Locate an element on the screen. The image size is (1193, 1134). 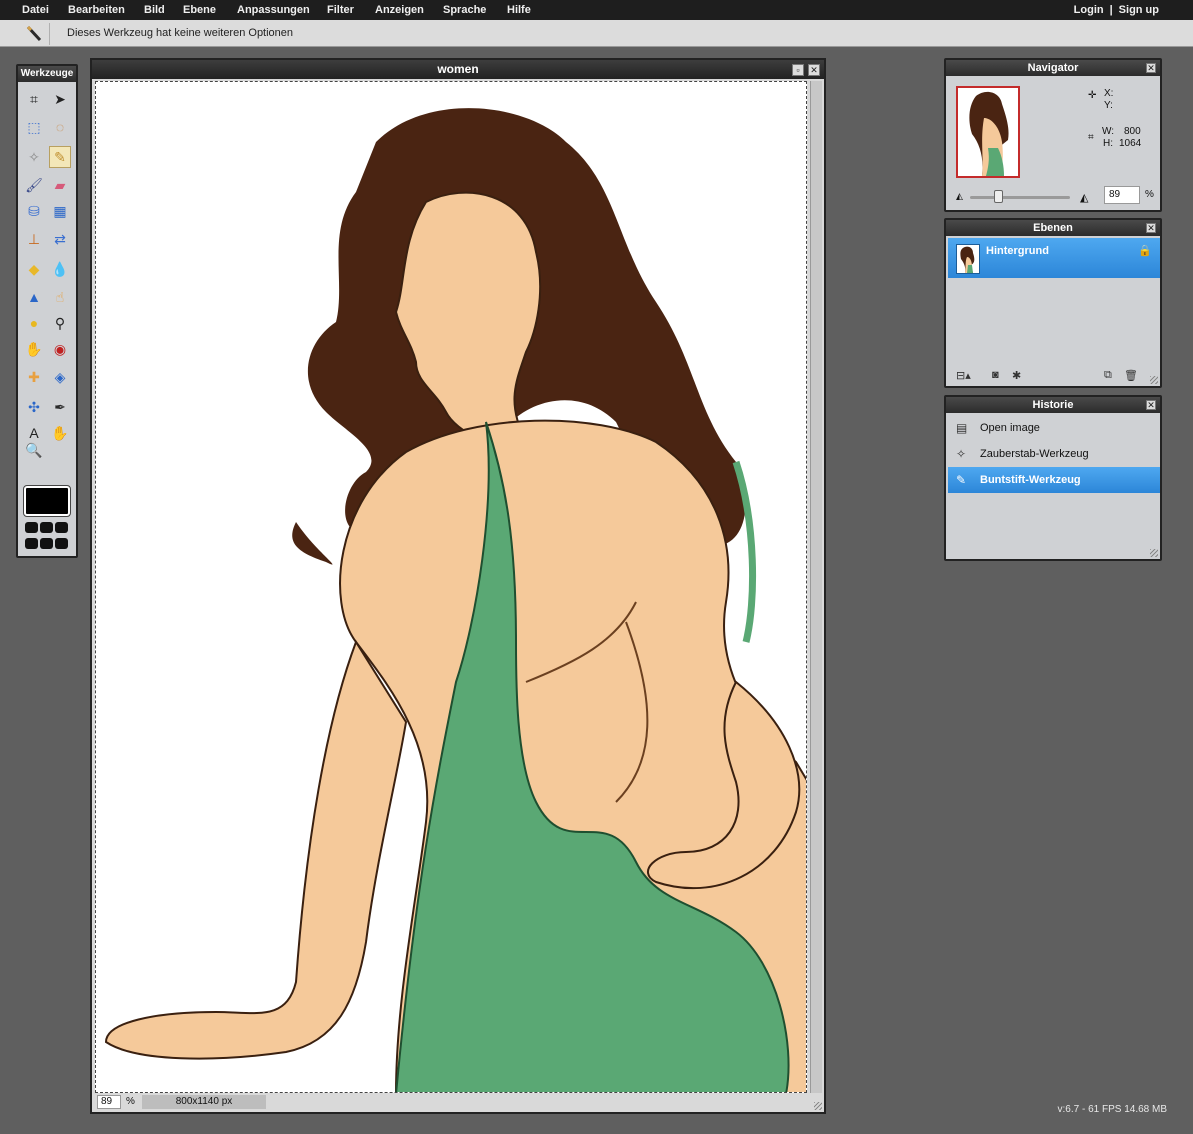
maximize-icon: ▫ is located at coordinates (798, 70).